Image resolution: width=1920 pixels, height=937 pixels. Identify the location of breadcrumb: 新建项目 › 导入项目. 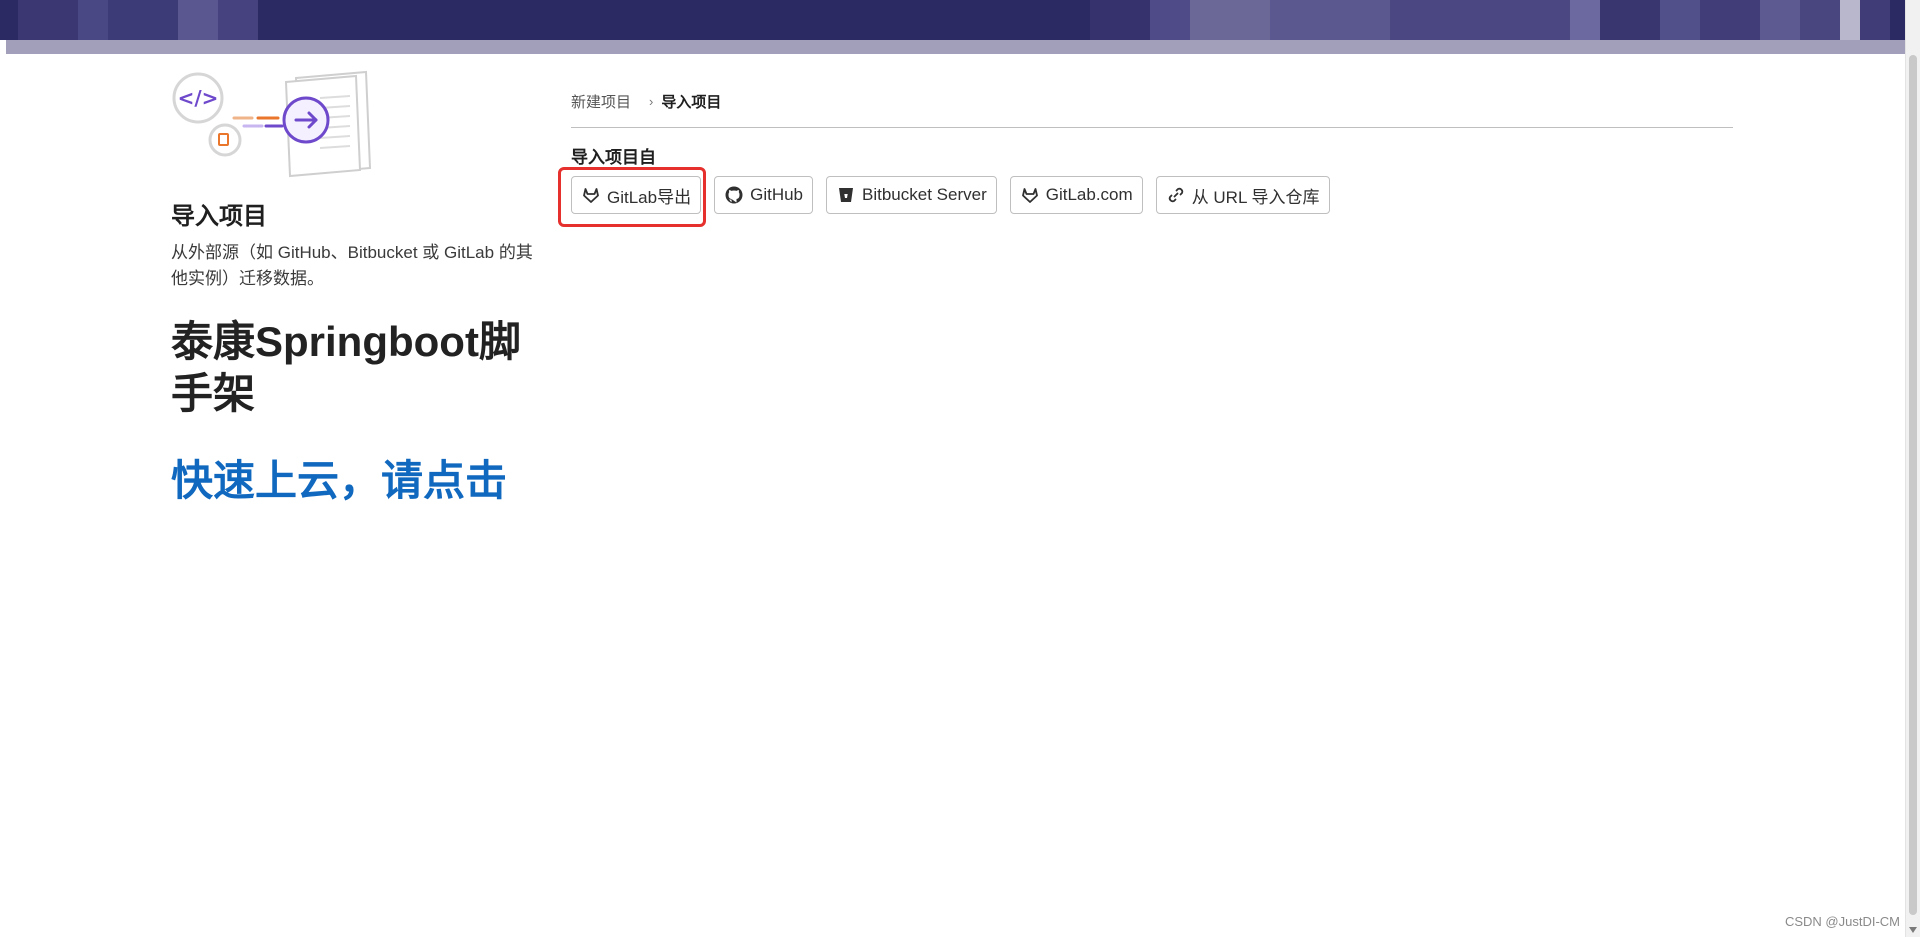
(646, 101).